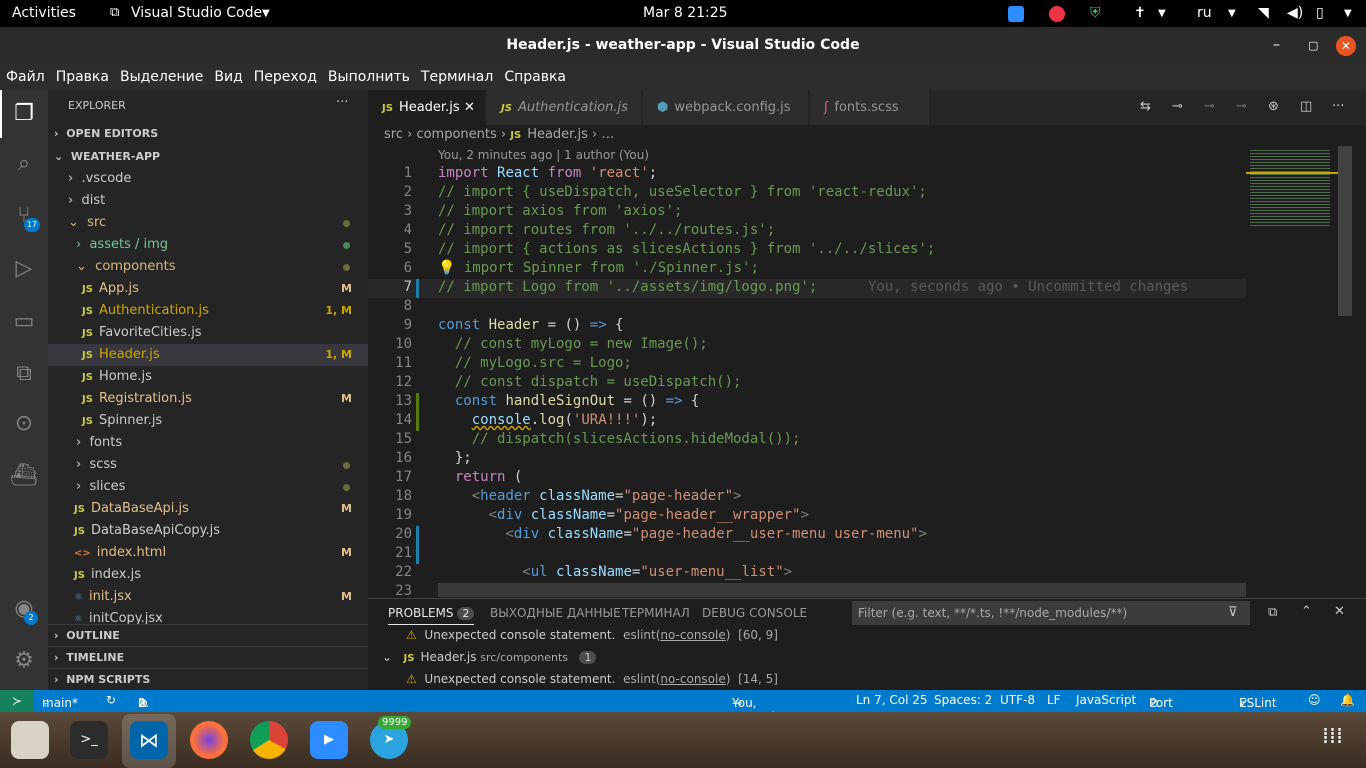 Image resolution: width=1366 pixels, height=768 pixels. What do you see at coordinates (111, 700) in the screenshot?
I see `sync-icon: ↻` at bounding box center [111, 700].